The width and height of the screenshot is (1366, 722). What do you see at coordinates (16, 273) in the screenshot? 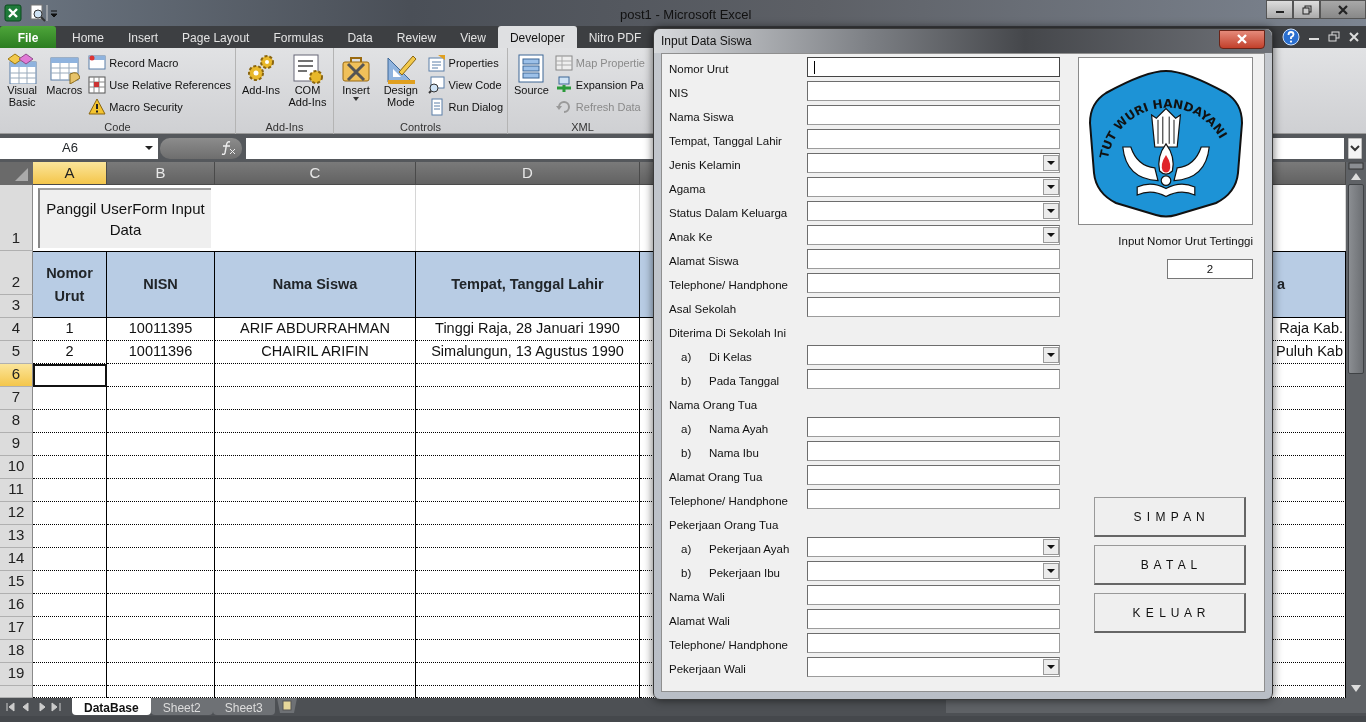
I see `row-header: 2` at bounding box center [16, 273].